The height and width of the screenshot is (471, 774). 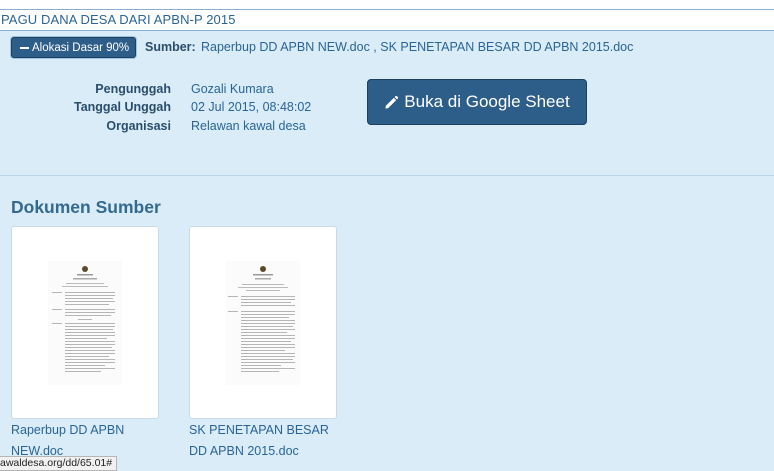 What do you see at coordinates (259, 430) in the screenshot?
I see `document-name-line1: SK PENETAPAN BESAR` at bounding box center [259, 430].